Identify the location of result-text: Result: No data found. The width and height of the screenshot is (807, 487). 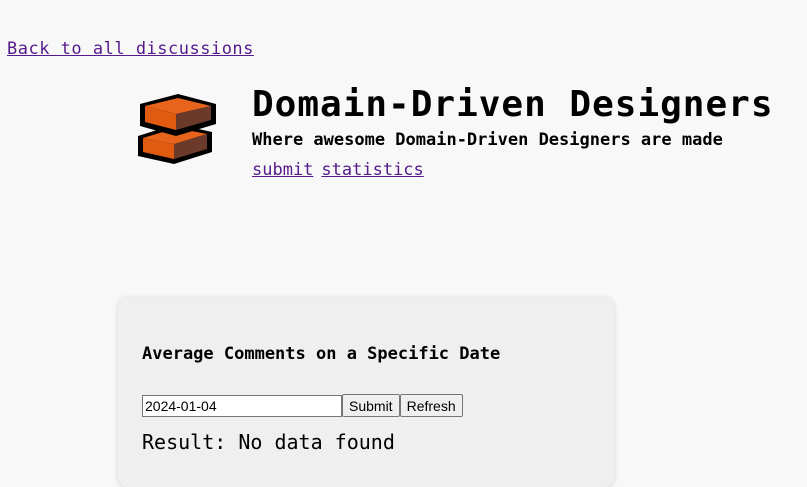
(268, 442).